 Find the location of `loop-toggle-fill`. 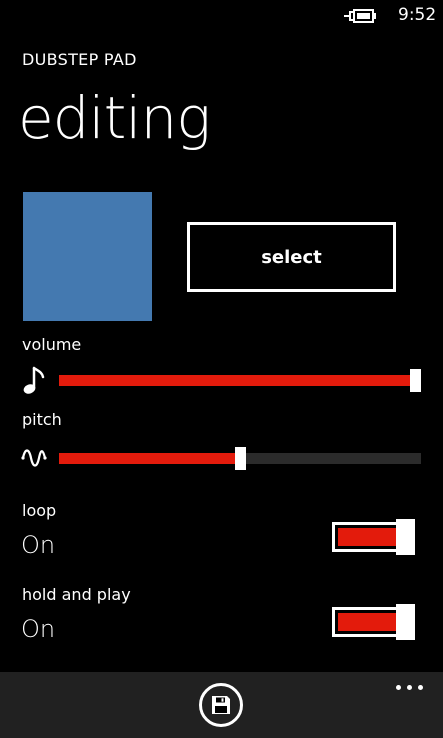

loop-toggle-fill is located at coordinates (368, 537).